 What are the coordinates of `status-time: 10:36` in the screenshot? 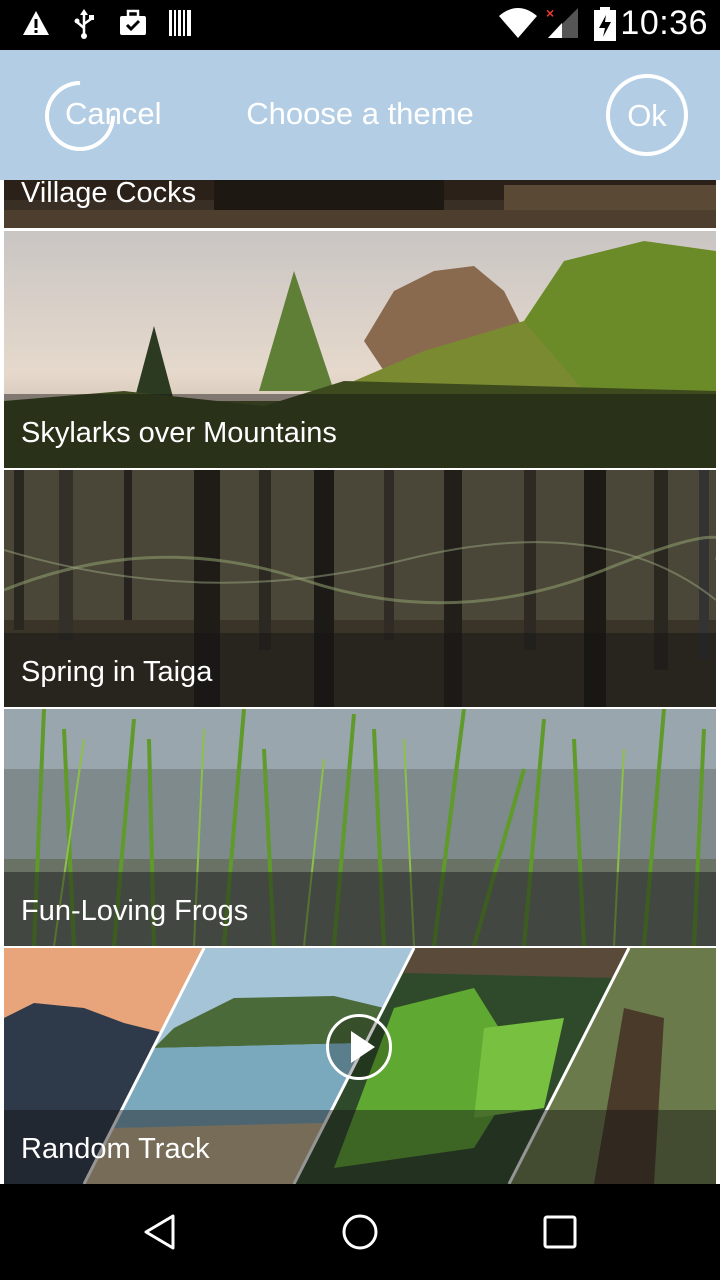 It's located at (664, 23).